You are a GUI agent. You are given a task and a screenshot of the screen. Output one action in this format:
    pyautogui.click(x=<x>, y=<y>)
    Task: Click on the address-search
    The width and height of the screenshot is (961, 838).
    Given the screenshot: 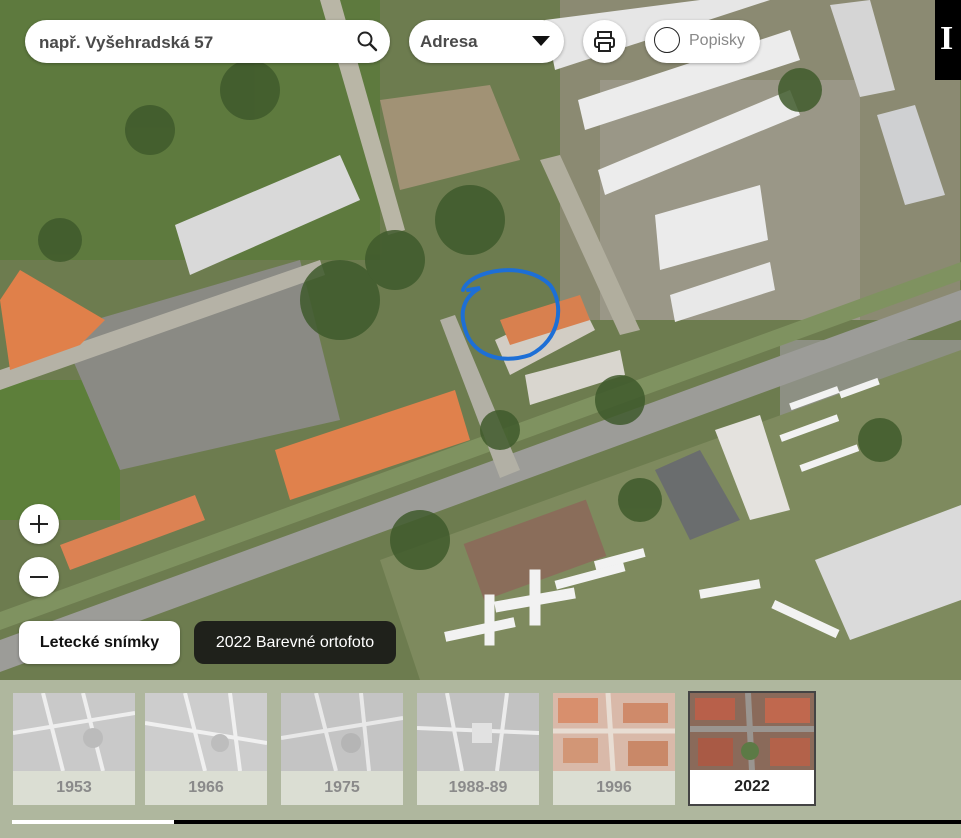 What is the action you would take?
    pyautogui.click(x=207, y=42)
    